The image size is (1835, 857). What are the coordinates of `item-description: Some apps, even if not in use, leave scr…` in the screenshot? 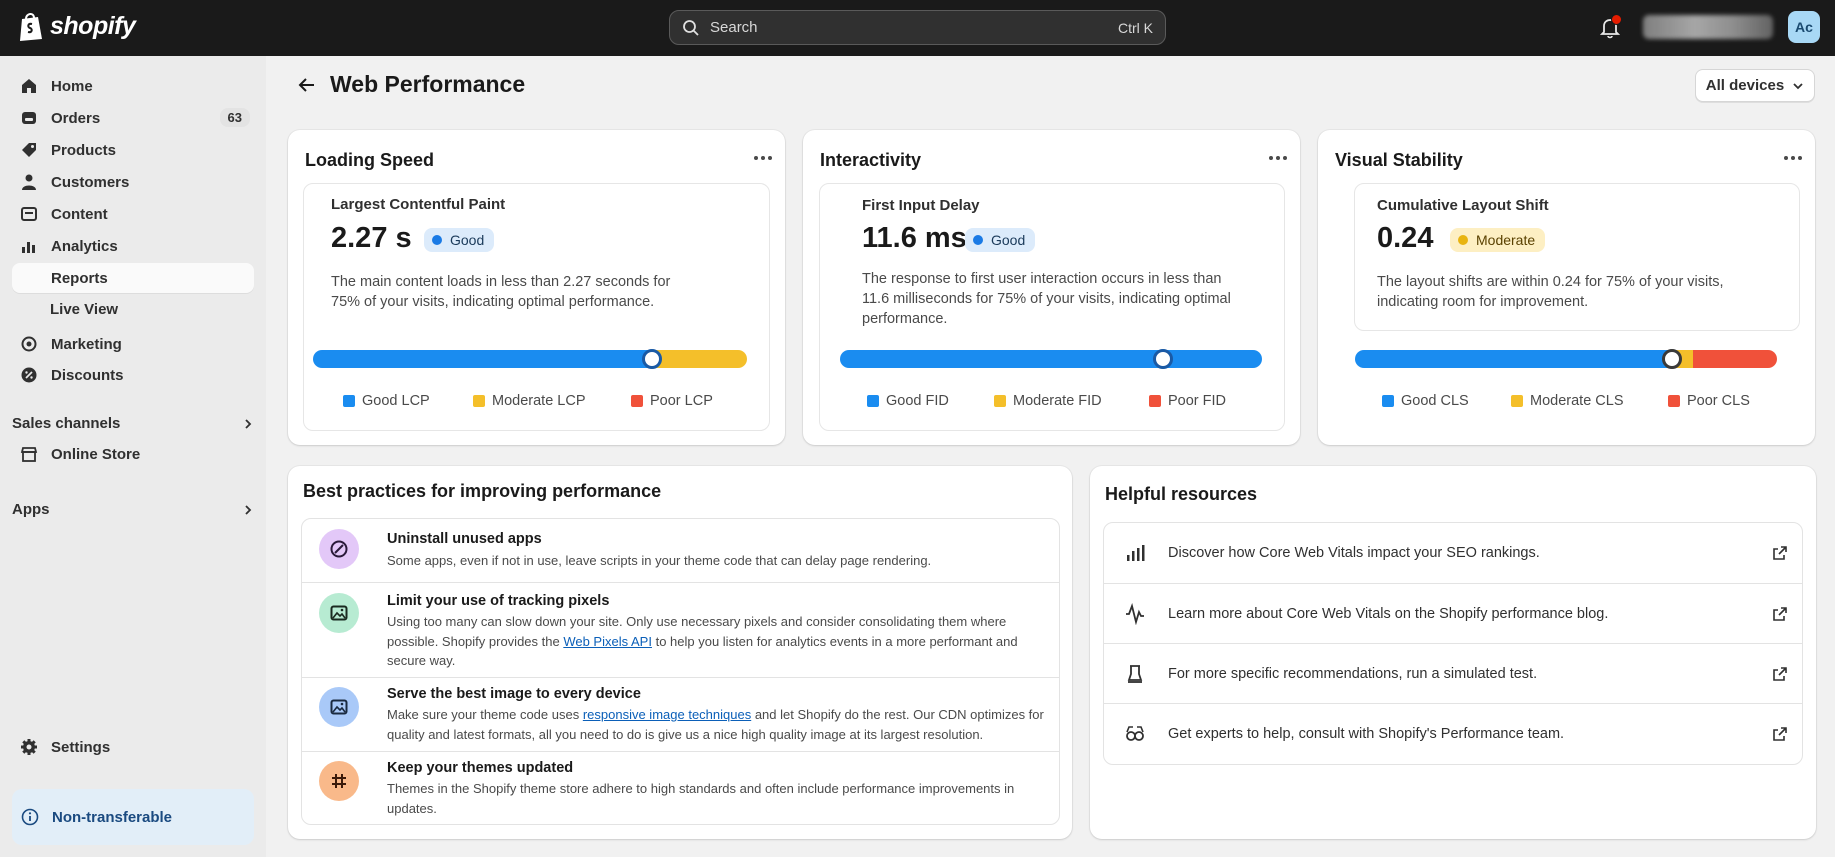 It's located at (659, 560).